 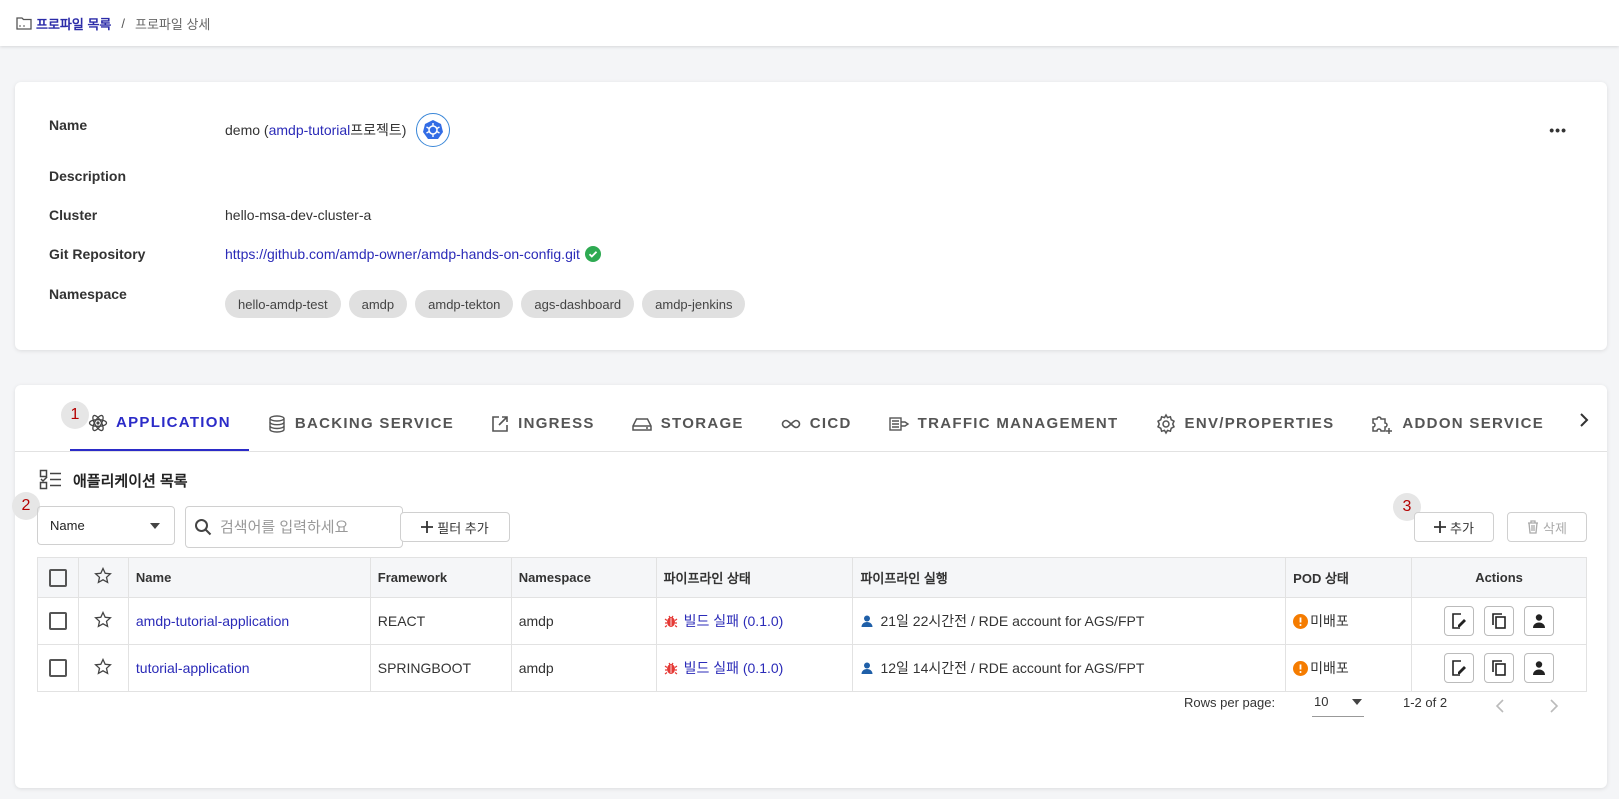 What do you see at coordinates (1301, 621) in the screenshot?
I see `warning-icon` at bounding box center [1301, 621].